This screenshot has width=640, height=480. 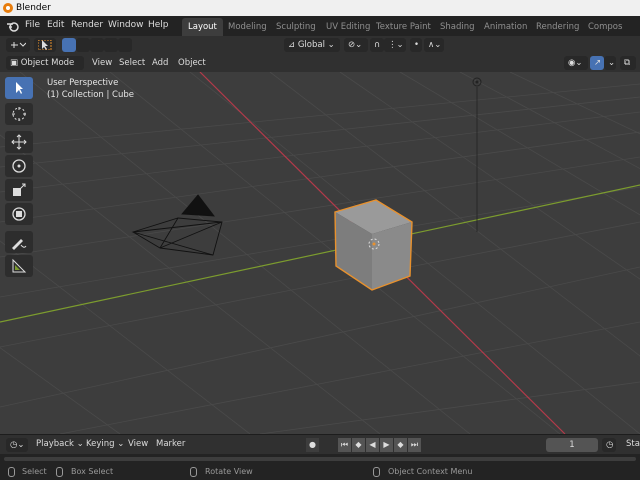 I want to click on play-reverse-button: ◀, so click(x=372, y=445).